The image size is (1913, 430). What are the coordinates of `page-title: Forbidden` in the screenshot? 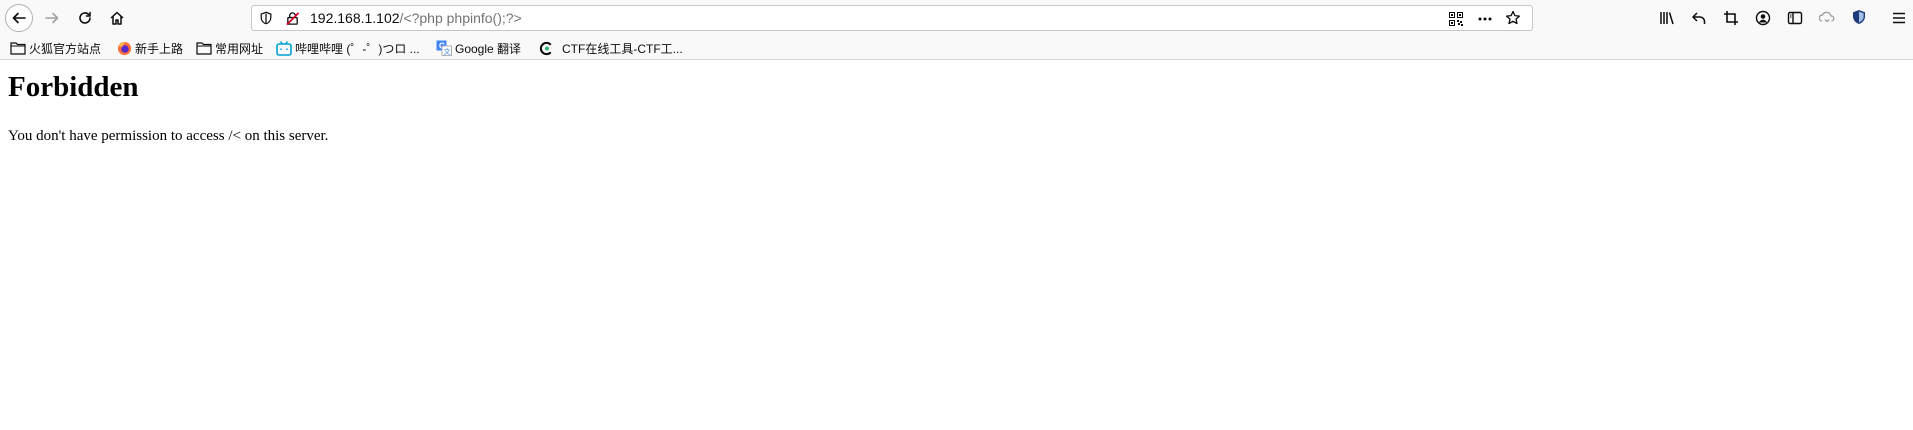 It's located at (73, 87).